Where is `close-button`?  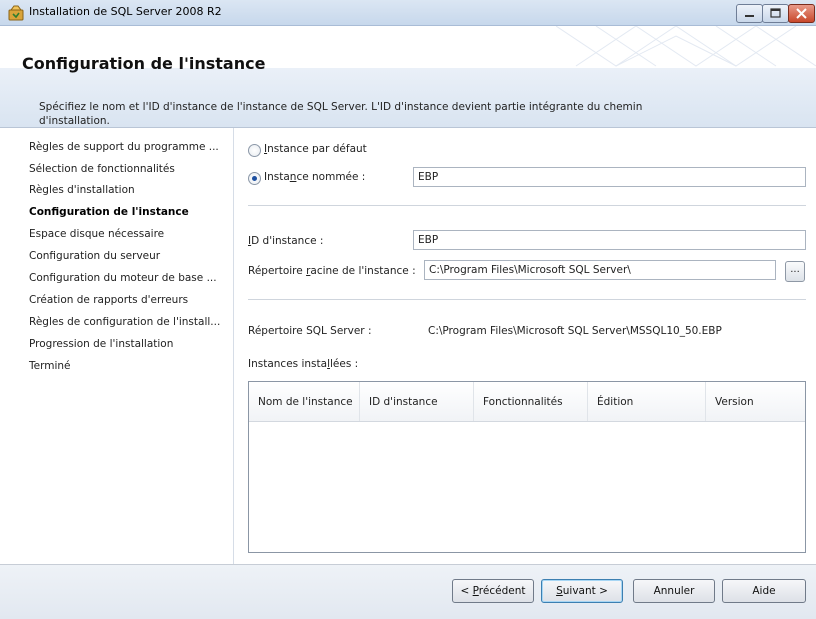
close-button is located at coordinates (801, 13).